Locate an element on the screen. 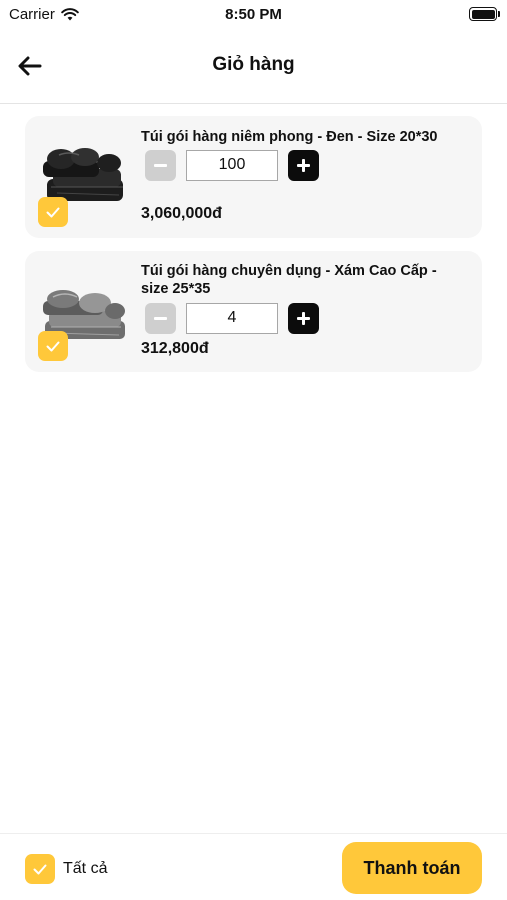 The height and width of the screenshot is (900, 507). nav-bar: Giỏ hàng is located at coordinates (253, 66).